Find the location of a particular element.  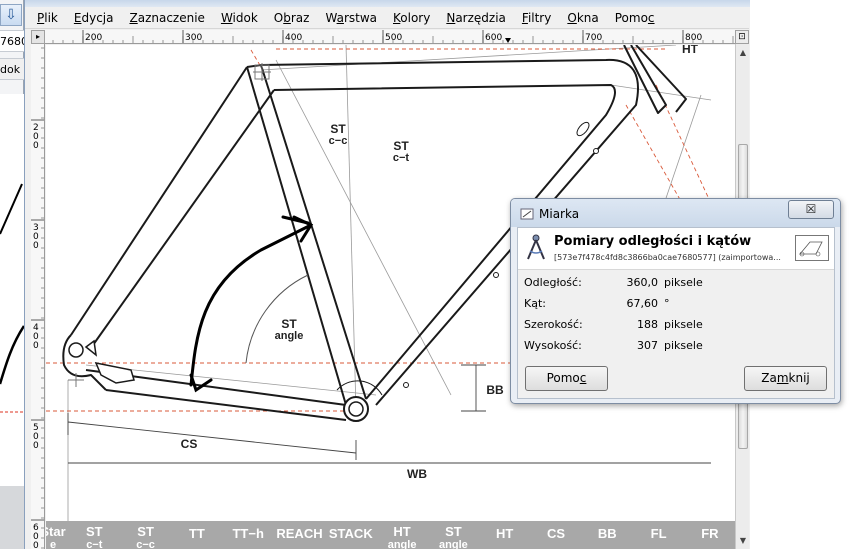

background-canvas is located at coordinates (12, 290).